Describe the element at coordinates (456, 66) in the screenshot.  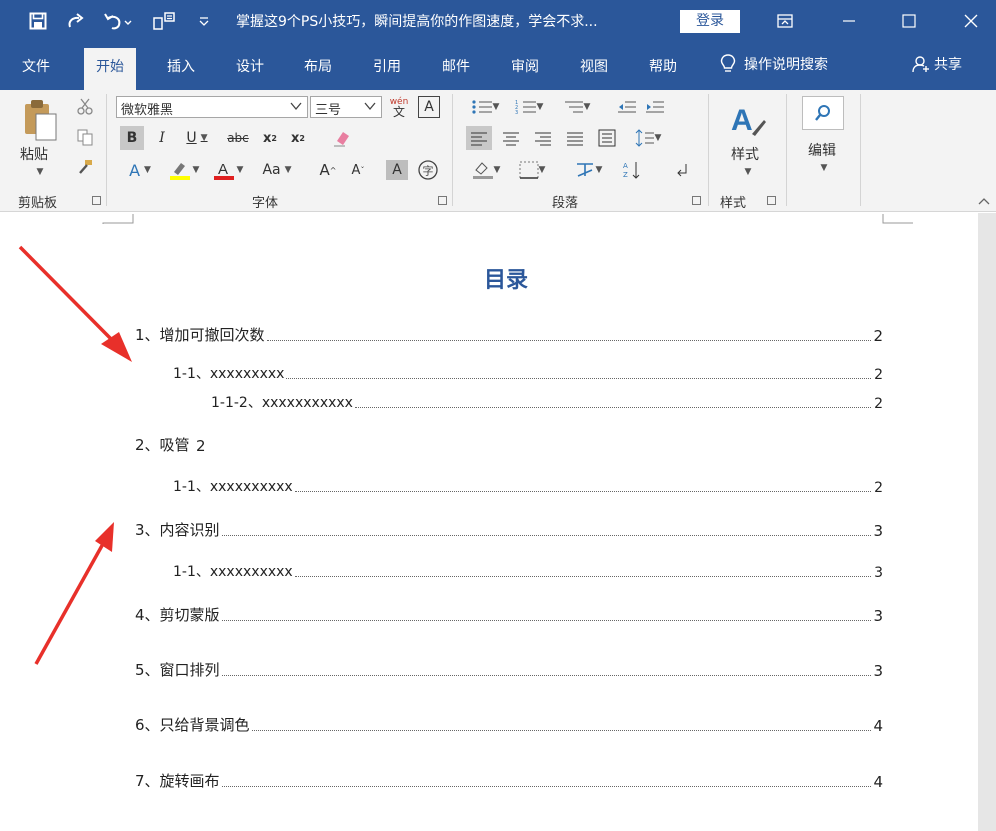
I see `tab-mailings: 邮件` at that location.